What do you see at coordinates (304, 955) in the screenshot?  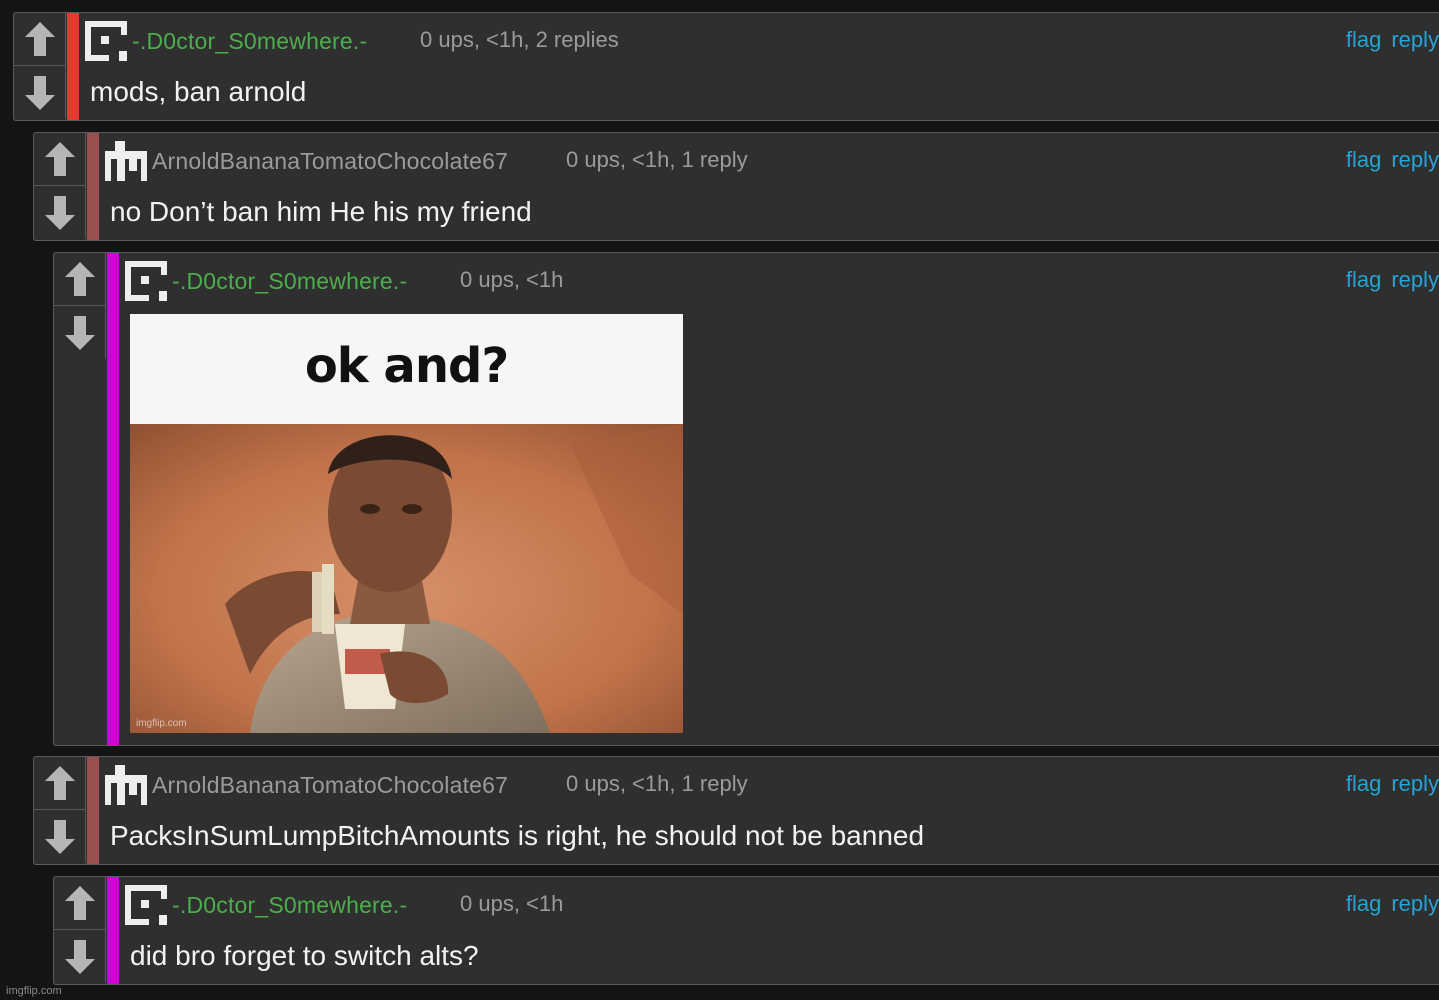 I see `comment-text: did bro forget to switch alts?` at bounding box center [304, 955].